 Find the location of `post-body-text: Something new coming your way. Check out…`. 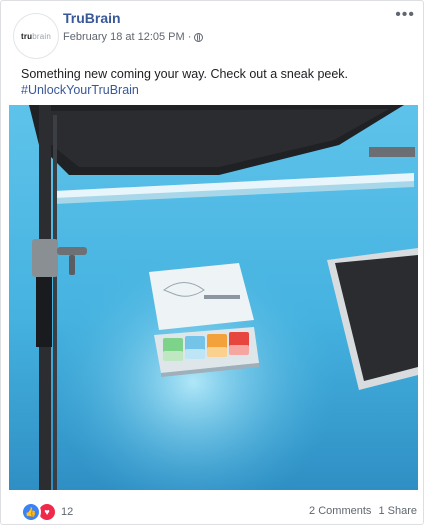

post-body-text: Something new coming your way. Check out… is located at coordinates (185, 74).